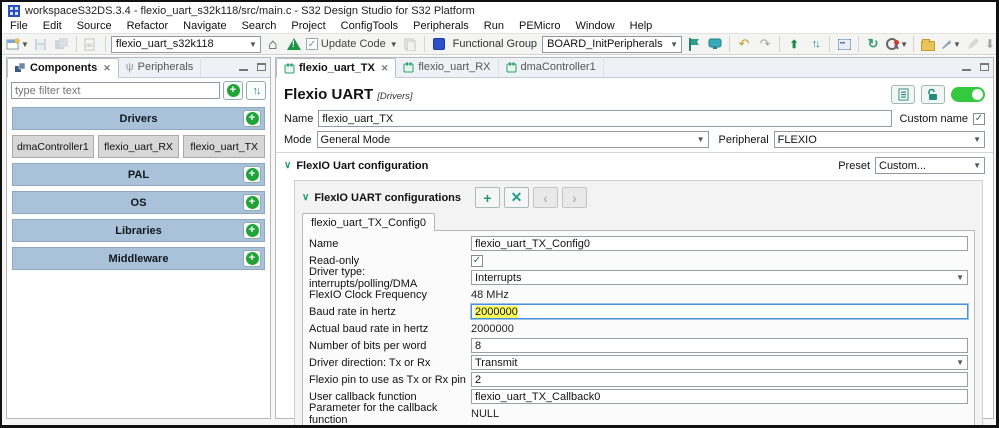 Image resolution: width=999 pixels, height=428 pixels. What do you see at coordinates (148, 26) in the screenshot?
I see `menu-refactor: Refactor` at bounding box center [148, 26].